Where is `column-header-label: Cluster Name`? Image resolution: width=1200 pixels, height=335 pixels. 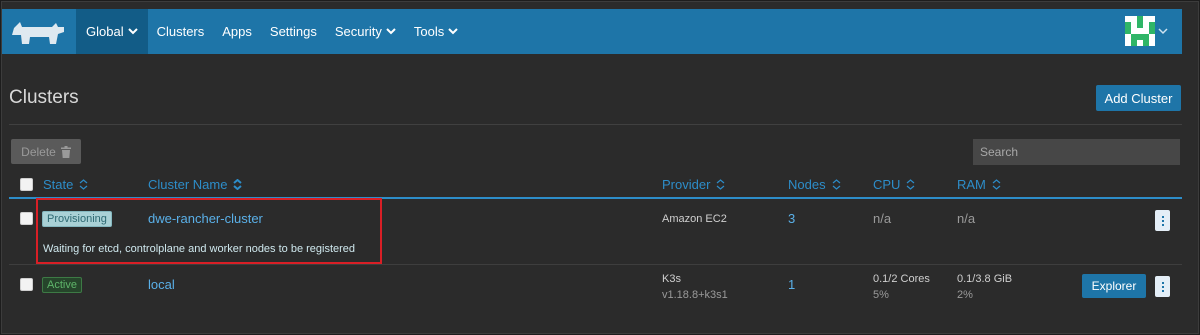 column-header-label: Cluster Name is located at coordinates (188, 184).